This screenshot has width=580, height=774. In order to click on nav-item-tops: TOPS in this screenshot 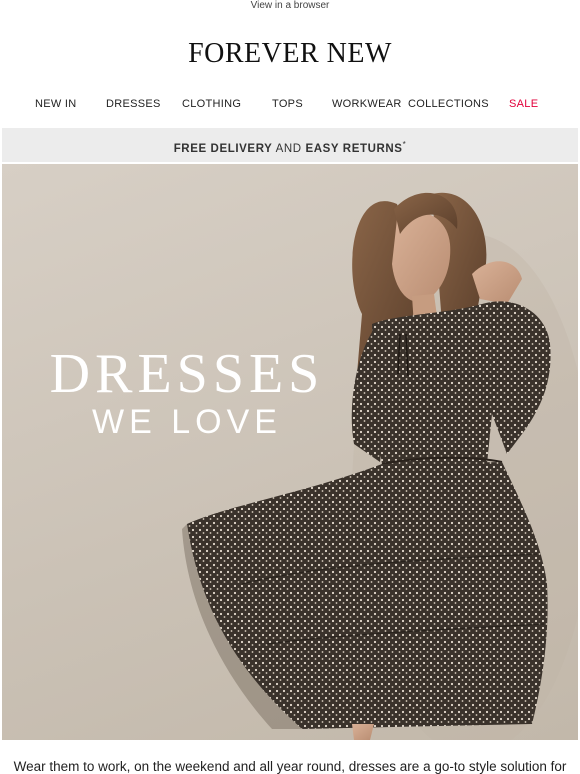, I will do `click(287, 104)`.